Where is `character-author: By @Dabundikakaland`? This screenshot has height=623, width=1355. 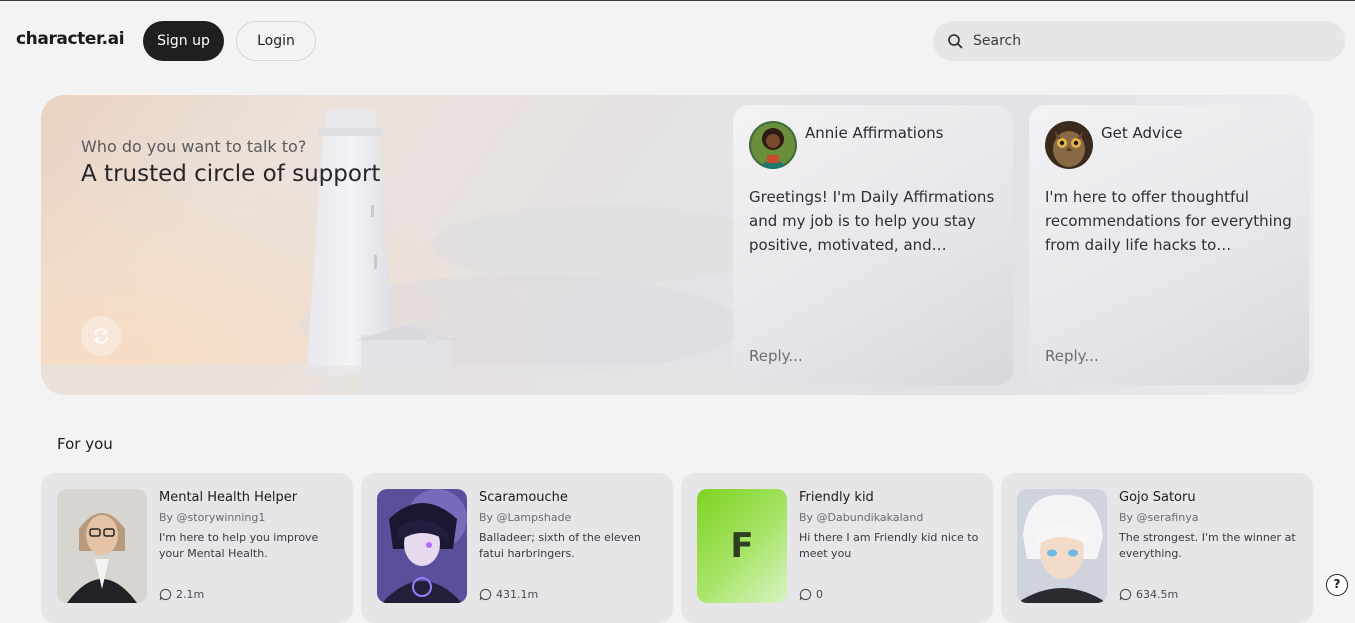
character-author: By @Dabundikakaland is located at coordinates (861, 517).